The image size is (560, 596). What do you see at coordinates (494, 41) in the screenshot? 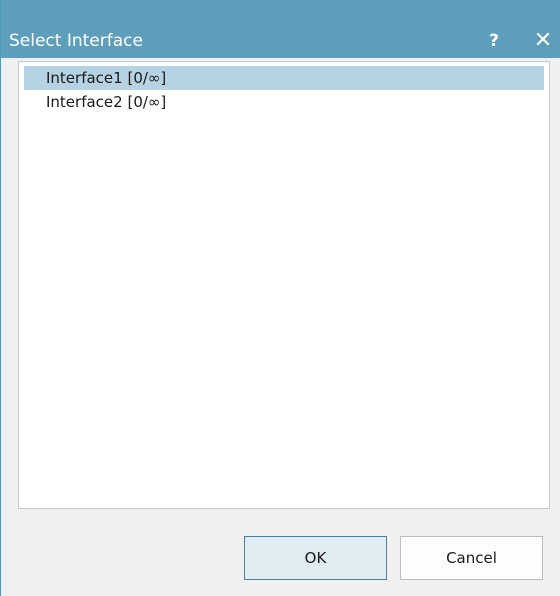
I see `help-icon: ?` at bounding box center [494, 41].